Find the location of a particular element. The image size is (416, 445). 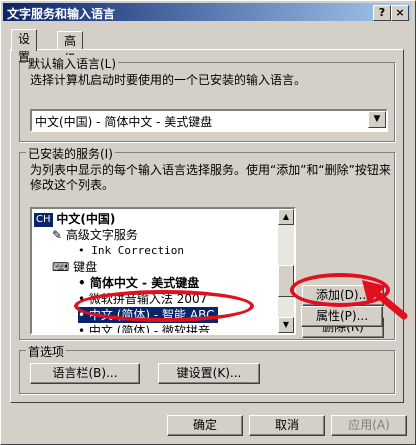

keyboard-icon: ⌨ is located at coordinates (61, 267).